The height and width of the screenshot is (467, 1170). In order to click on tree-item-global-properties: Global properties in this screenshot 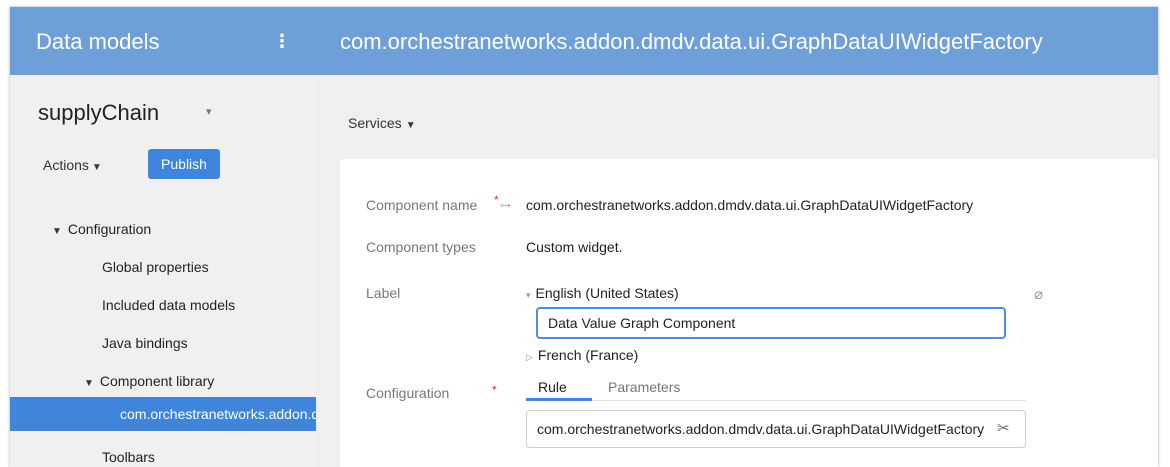, I will do `click(155, 267)`.